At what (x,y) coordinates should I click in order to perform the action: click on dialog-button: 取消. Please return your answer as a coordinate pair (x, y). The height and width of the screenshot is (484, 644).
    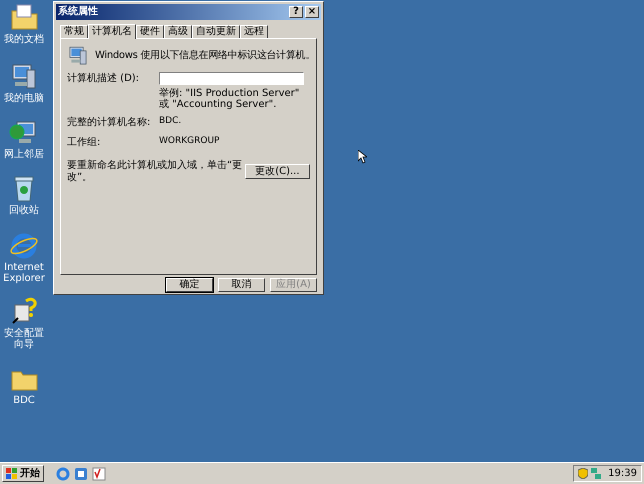
    Looking at the image, I should click on (241, 285).